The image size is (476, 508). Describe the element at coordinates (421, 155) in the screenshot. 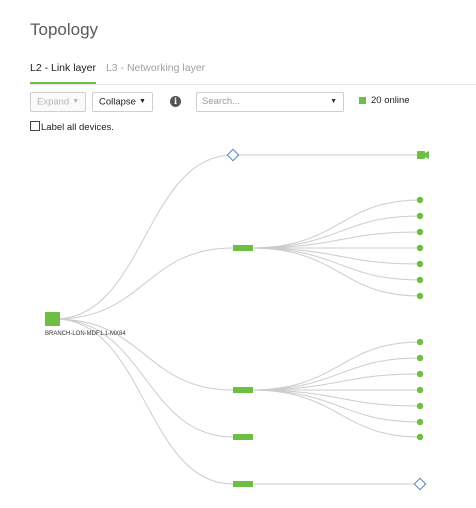

I see `camera-node` at that location.